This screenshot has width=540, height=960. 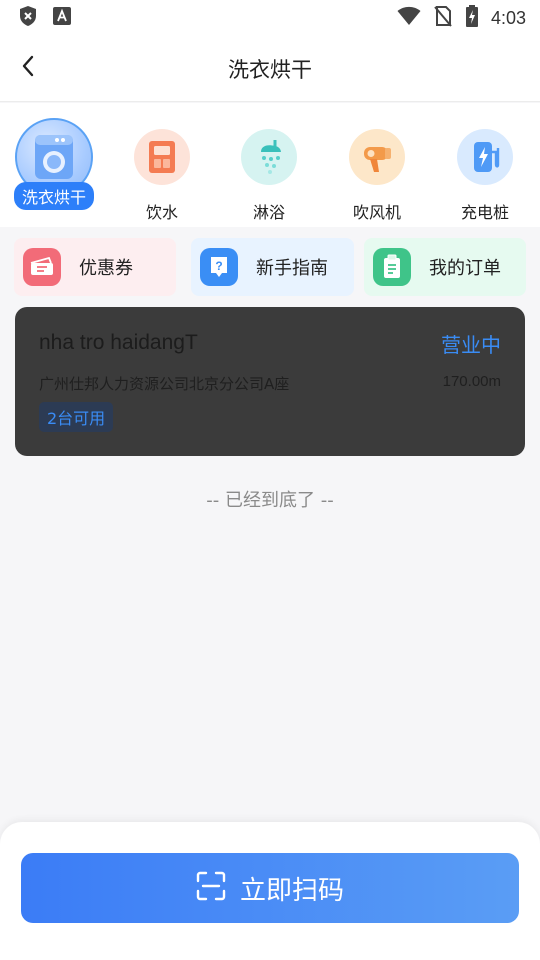 I want to click on shortcut-label: 新手指南, so click(x=292, y=268).